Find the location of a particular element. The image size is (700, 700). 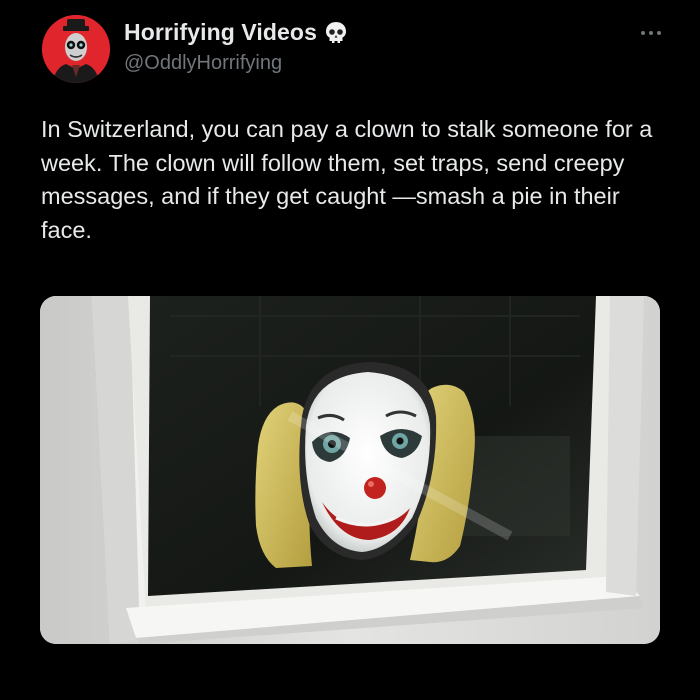

avatar-figure-icon is located at coordinates (76, 49).